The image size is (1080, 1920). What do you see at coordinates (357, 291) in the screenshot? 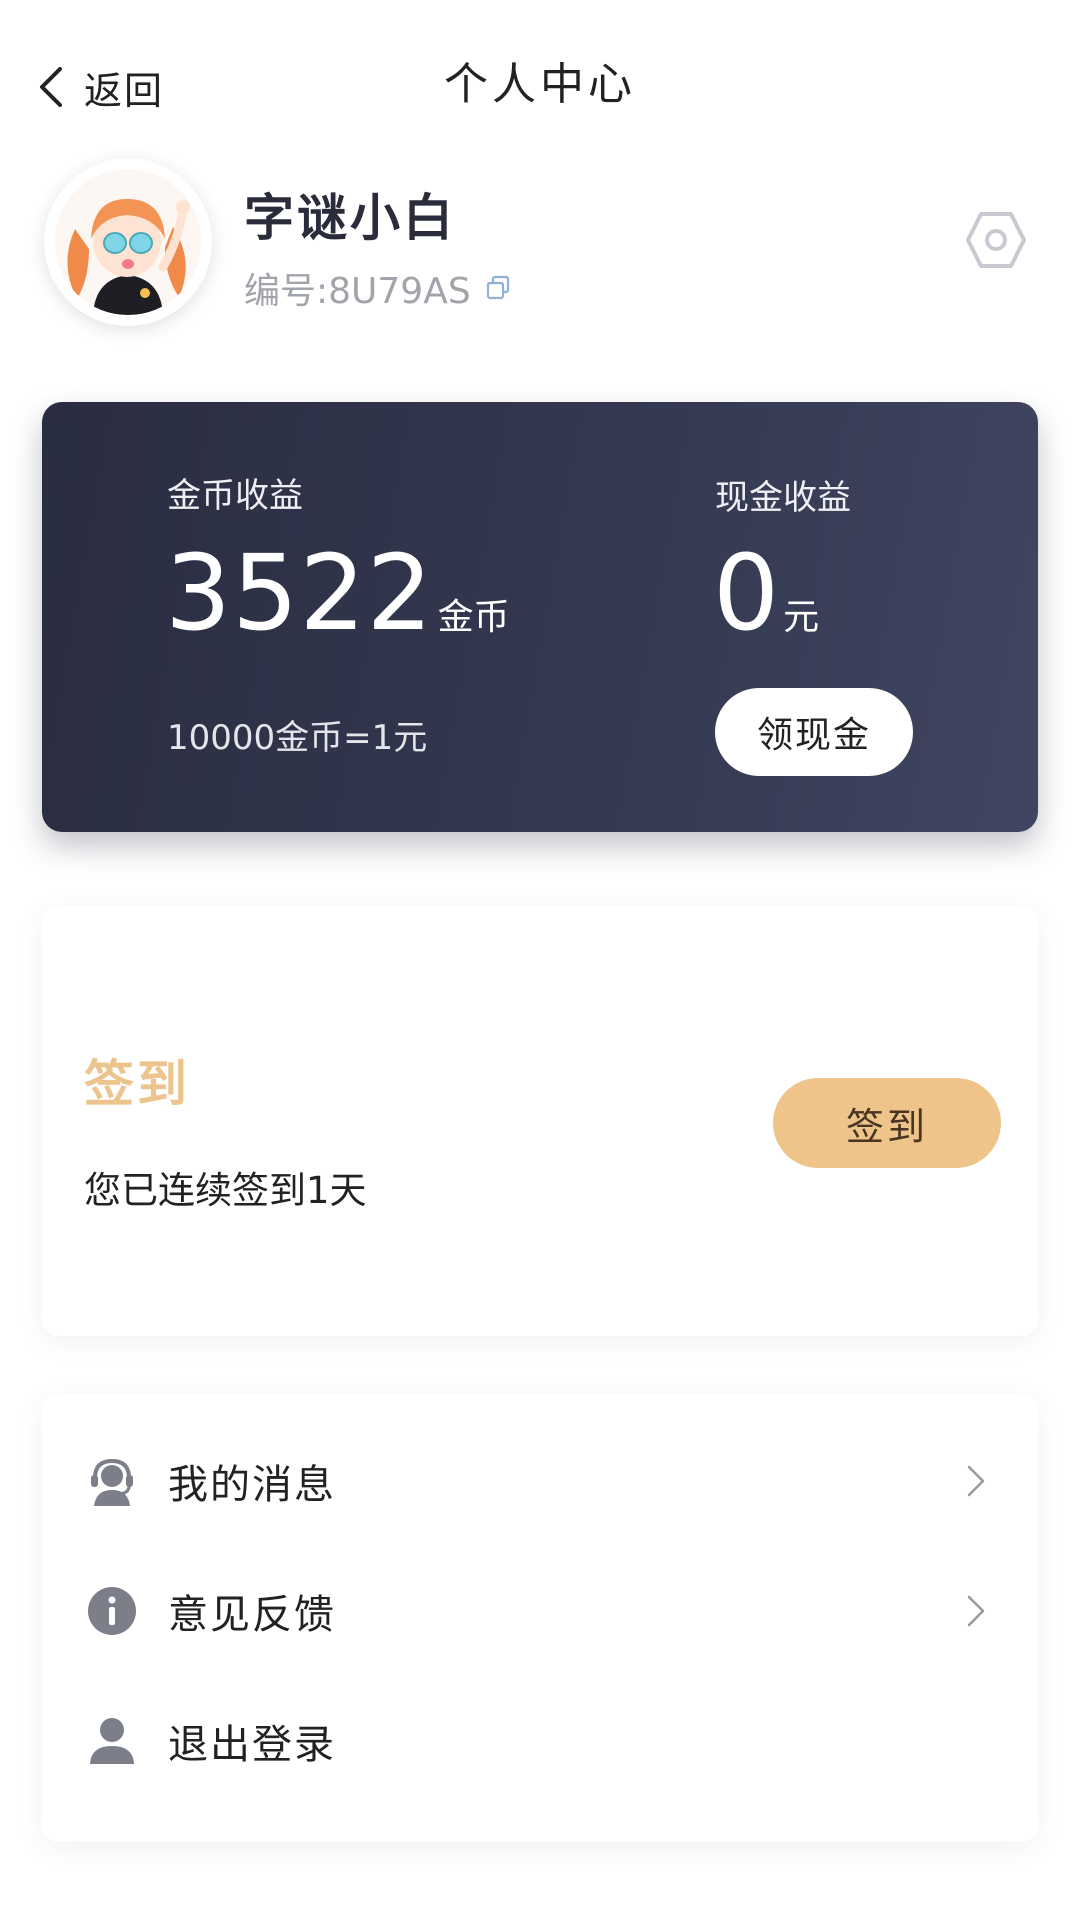
I see `user-id: 编号:8U79AS` at bounding box center [357, 291].